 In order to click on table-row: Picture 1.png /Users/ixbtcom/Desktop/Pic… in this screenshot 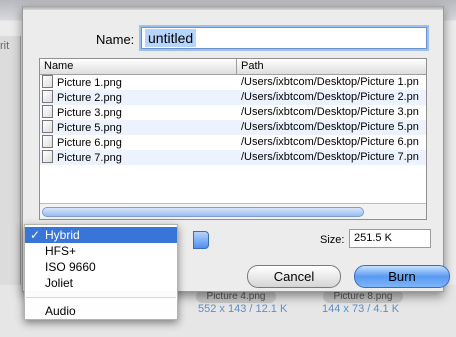, I will do `click(233, 82)`.